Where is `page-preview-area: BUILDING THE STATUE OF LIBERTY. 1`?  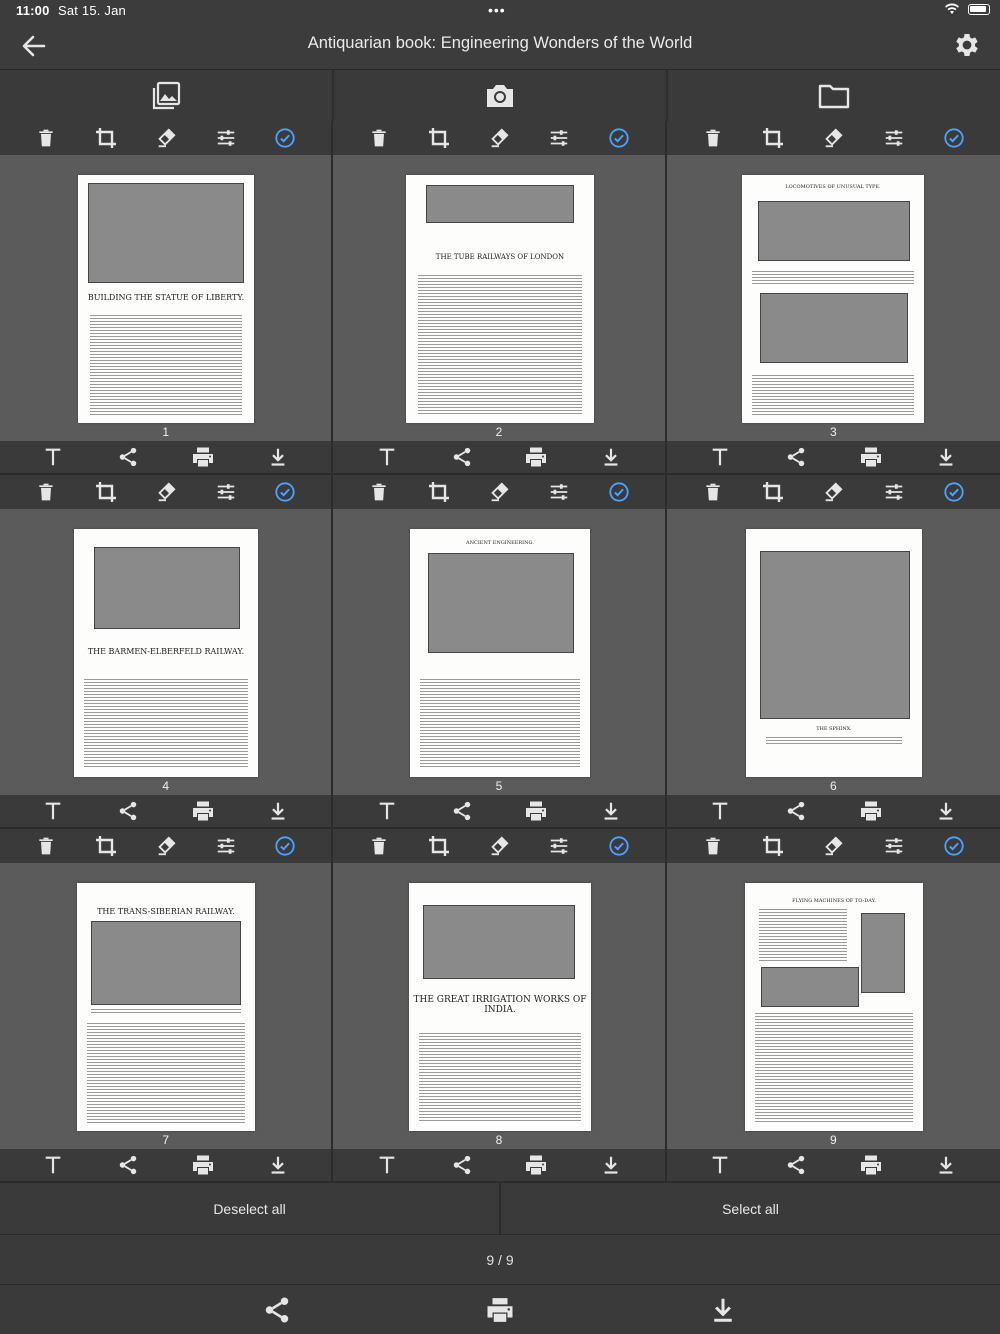
page-preview-area: BUILDING THE STATUE OF LIBERTY. 1 is located at coordinates (166, 298).